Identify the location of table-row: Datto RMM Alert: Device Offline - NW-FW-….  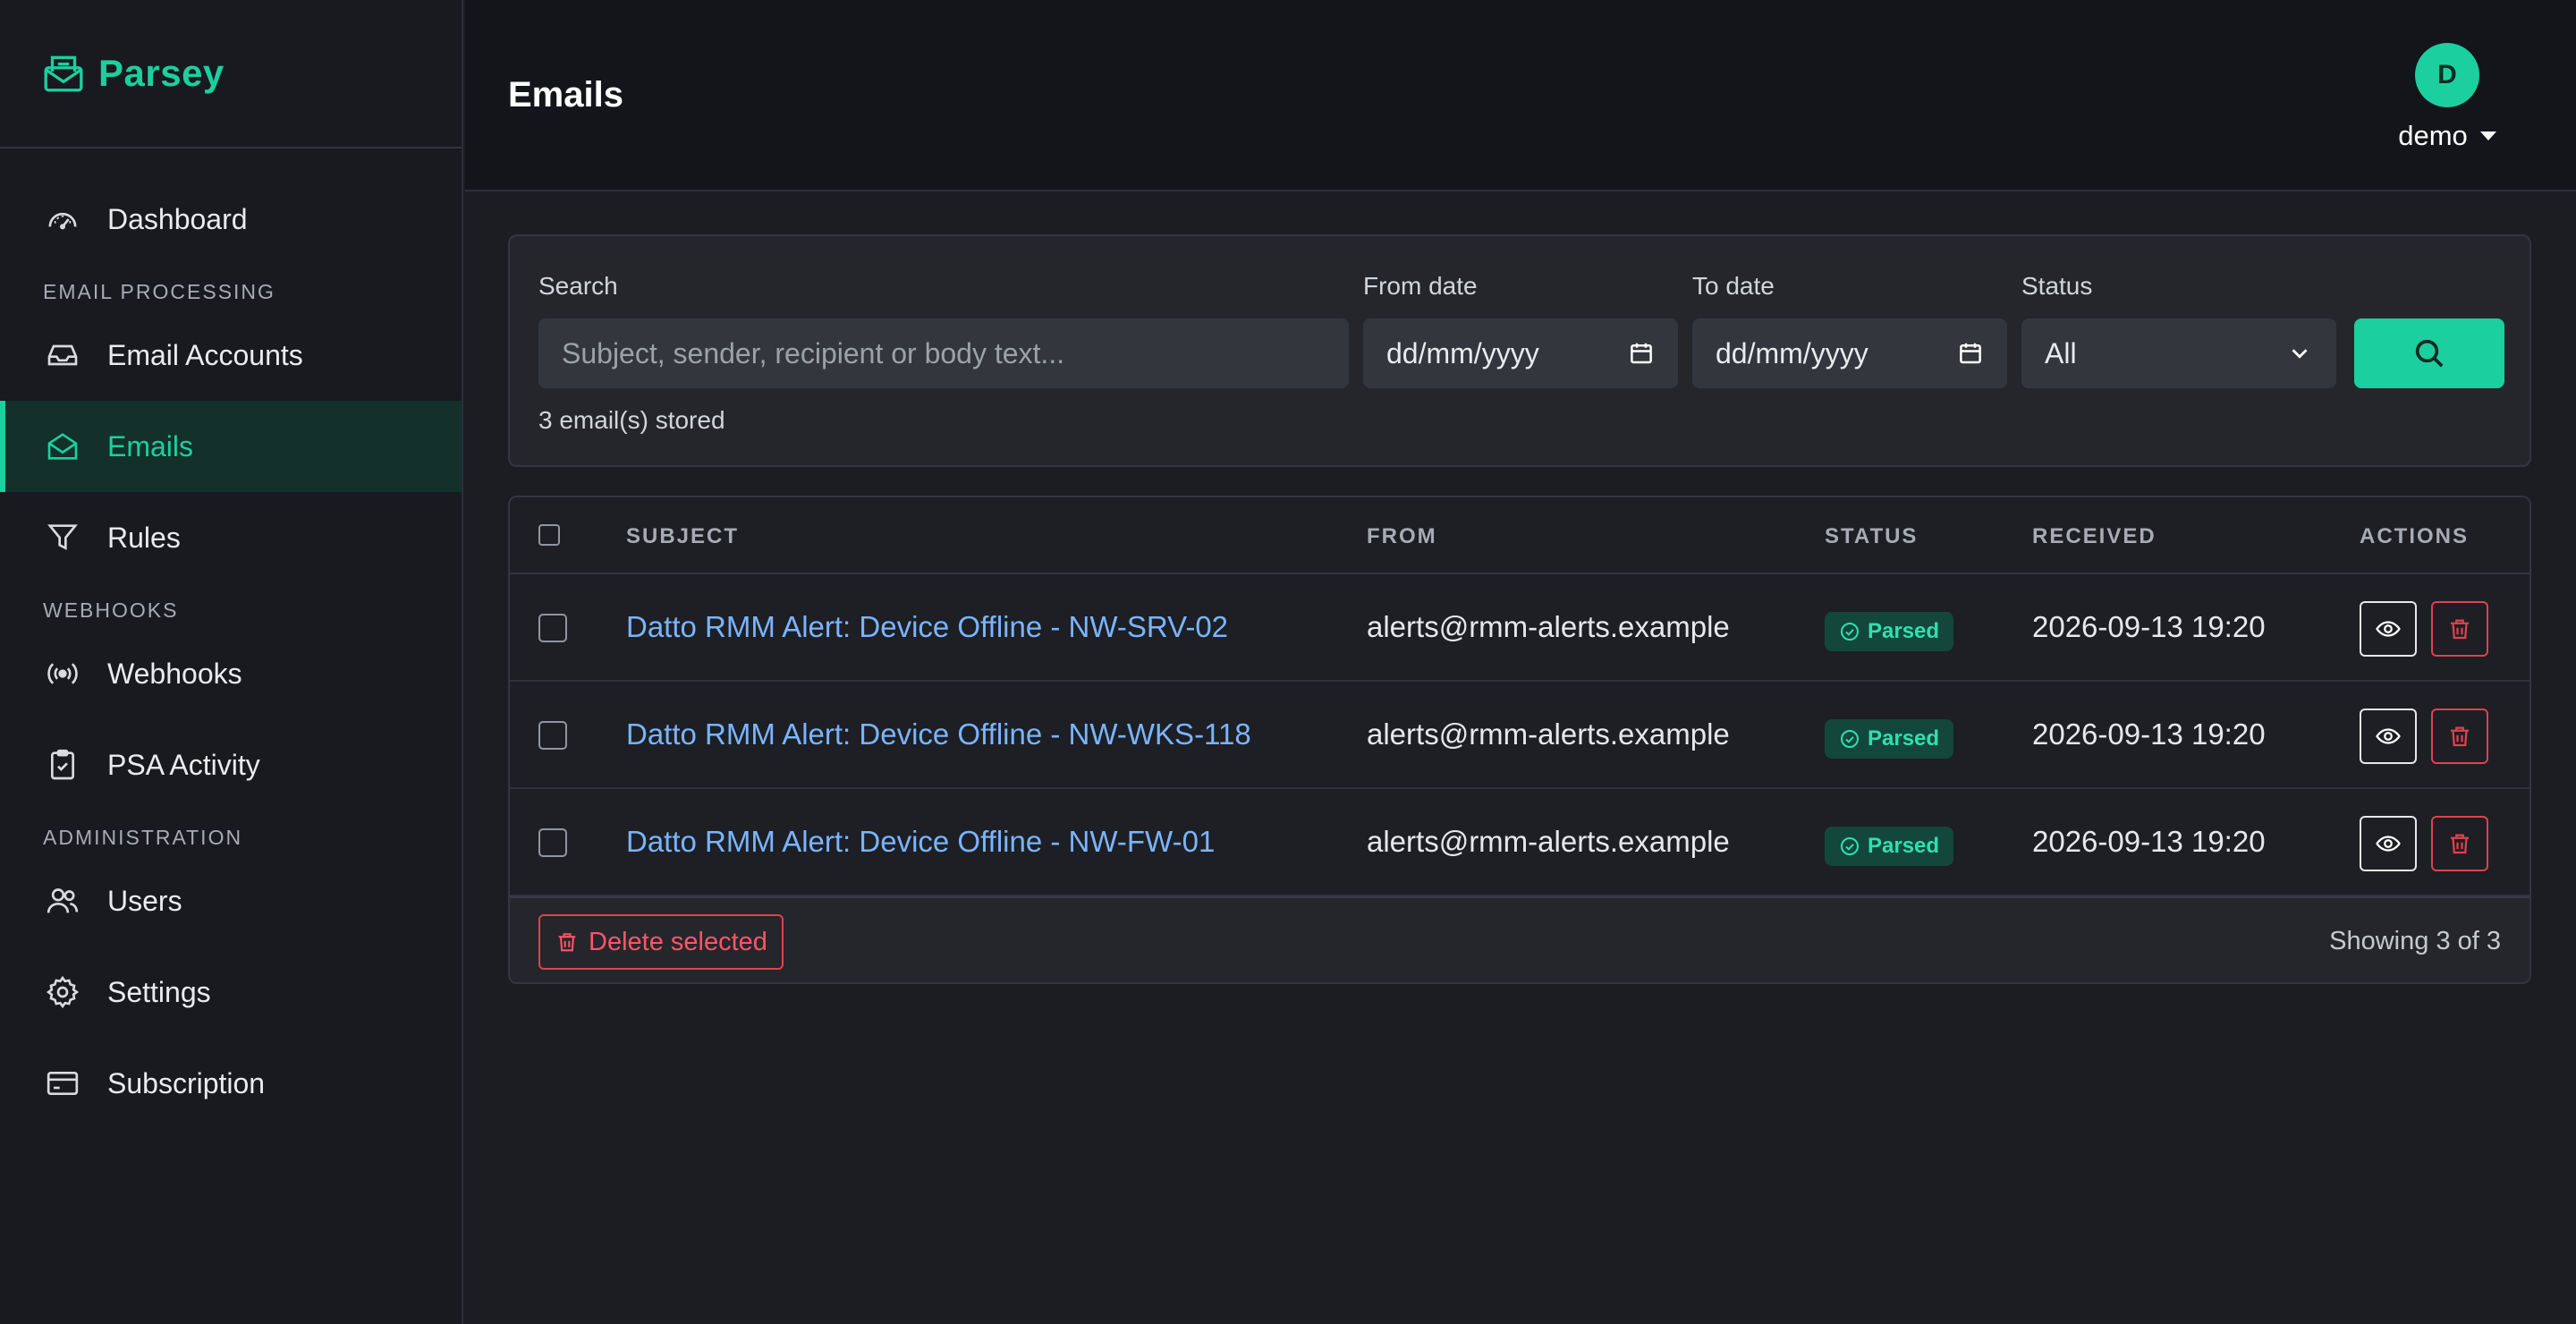
(1519, 842).